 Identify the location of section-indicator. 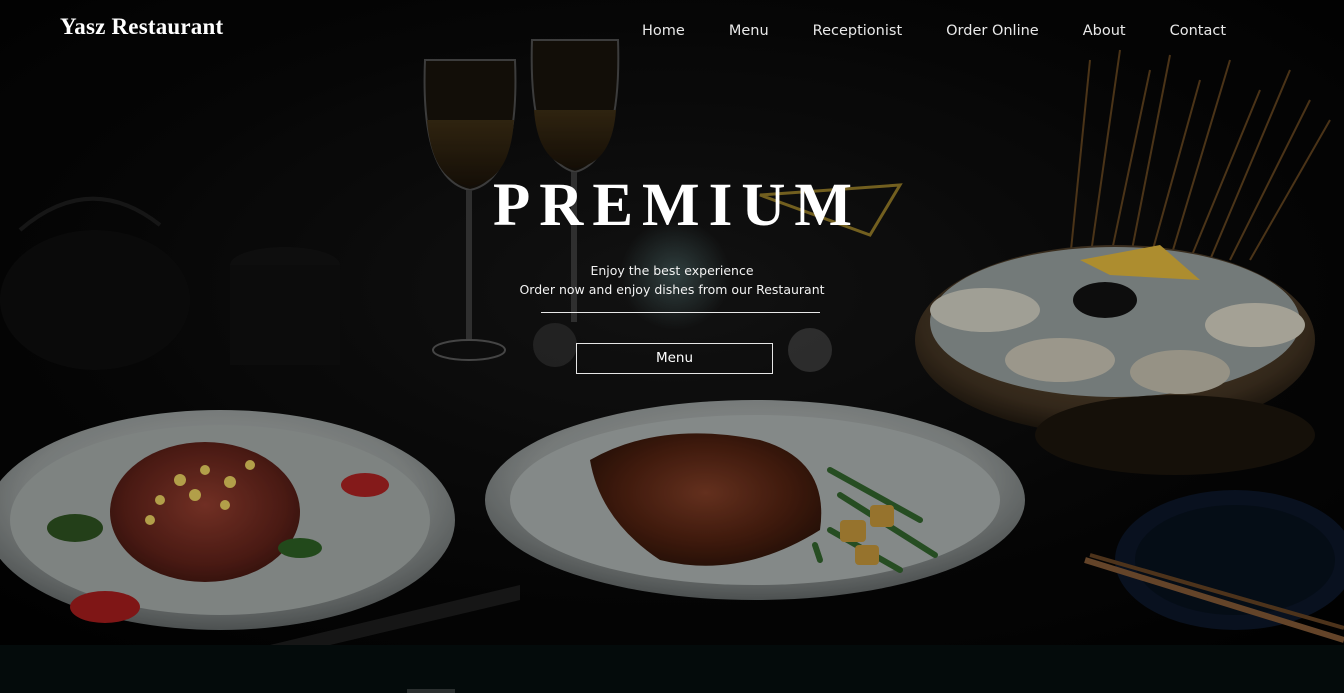
(431, 691).